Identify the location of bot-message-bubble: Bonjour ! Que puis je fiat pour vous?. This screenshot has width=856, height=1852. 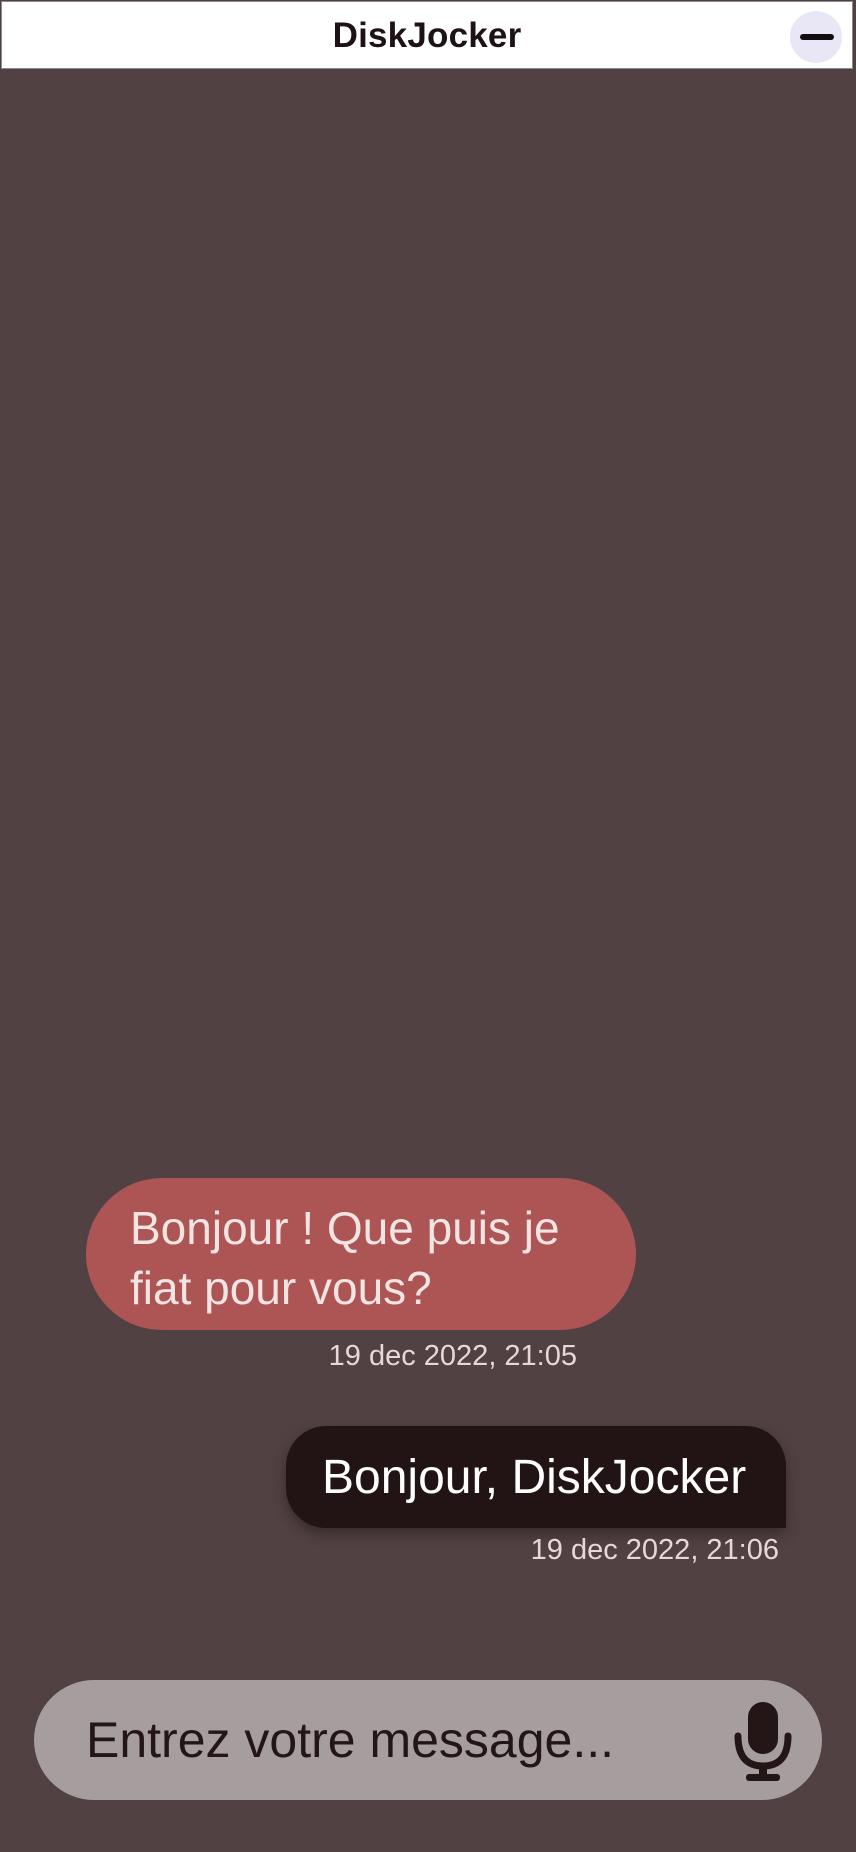
(361, 1254).